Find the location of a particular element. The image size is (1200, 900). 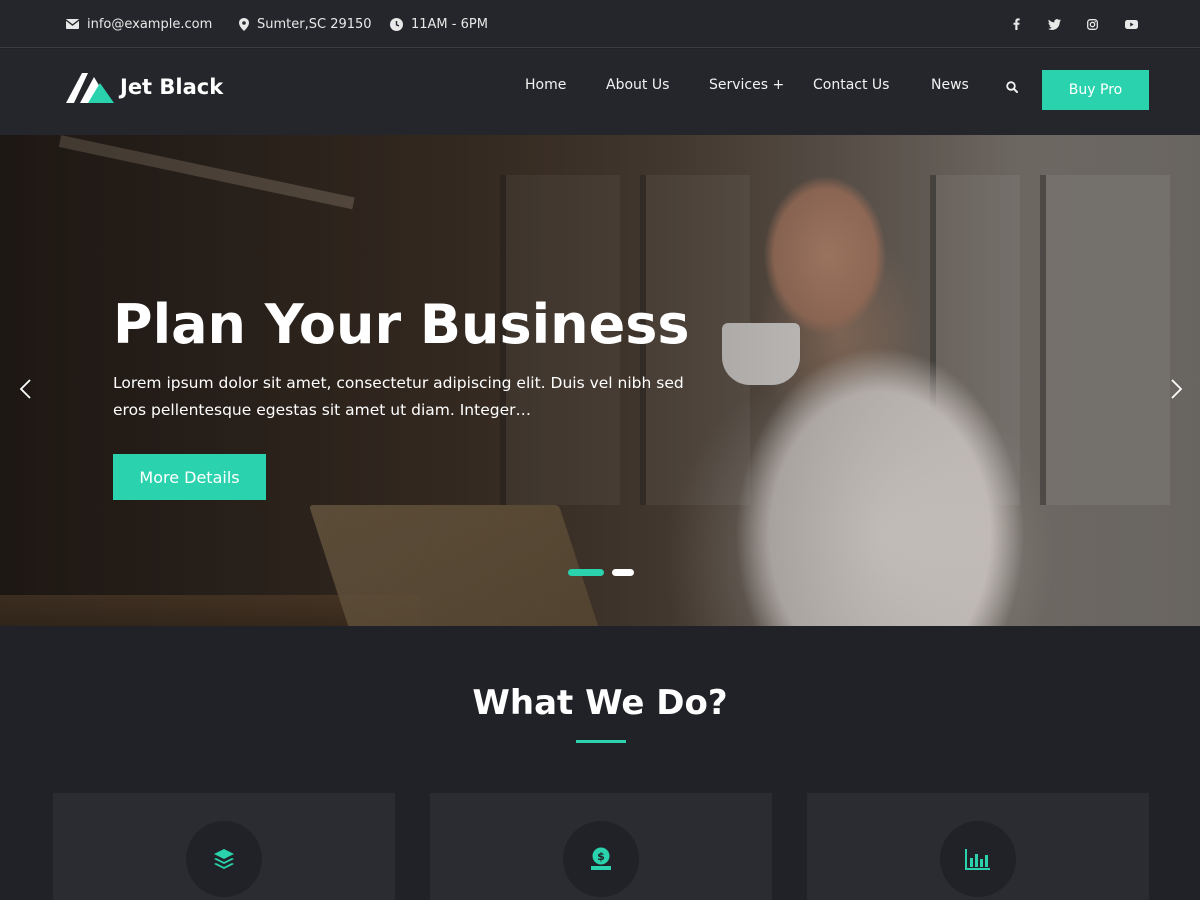

search-icon is located at coordinates (1012, 87).